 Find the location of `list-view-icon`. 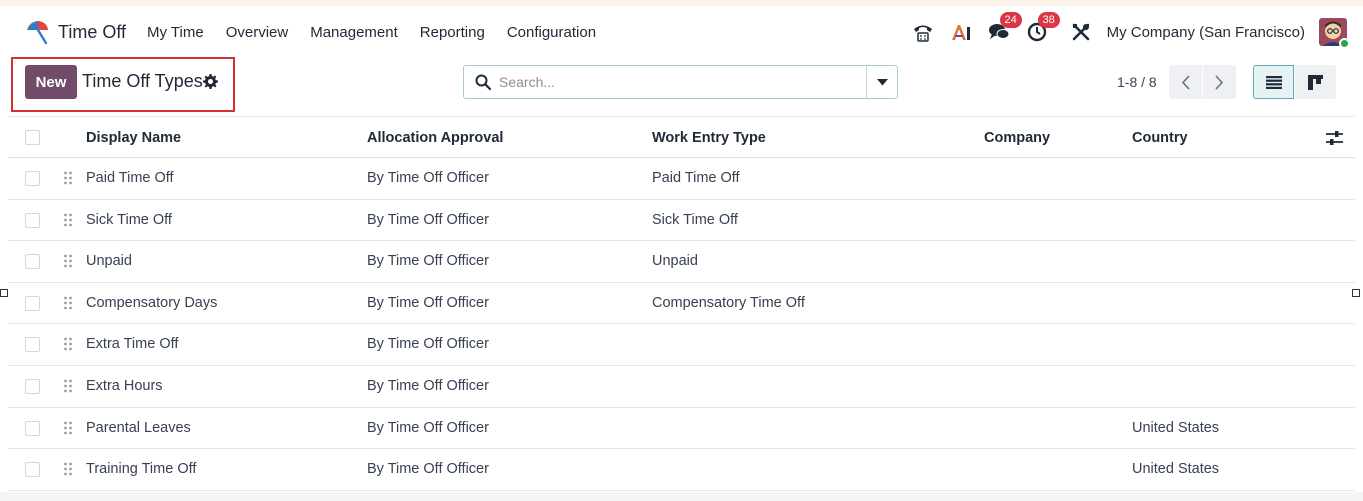

list-view-icon is located at coordinates (1273, 82).